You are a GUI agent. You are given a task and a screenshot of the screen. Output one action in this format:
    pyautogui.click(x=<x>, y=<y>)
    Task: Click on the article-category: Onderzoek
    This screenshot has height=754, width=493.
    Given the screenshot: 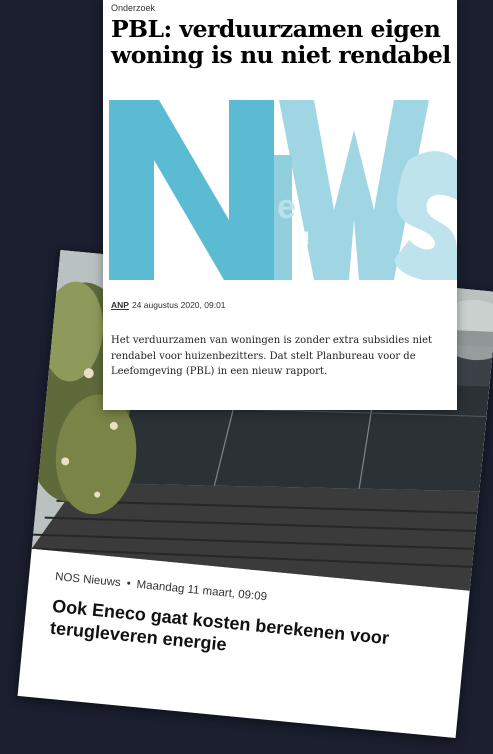 What is the action you would take?
    pyautogui.click(x=133, y=8)
    